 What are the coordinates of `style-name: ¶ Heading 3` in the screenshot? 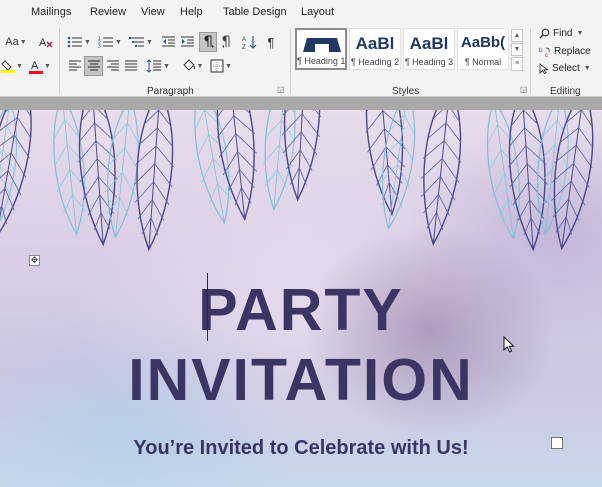 It's located at (429, 62).